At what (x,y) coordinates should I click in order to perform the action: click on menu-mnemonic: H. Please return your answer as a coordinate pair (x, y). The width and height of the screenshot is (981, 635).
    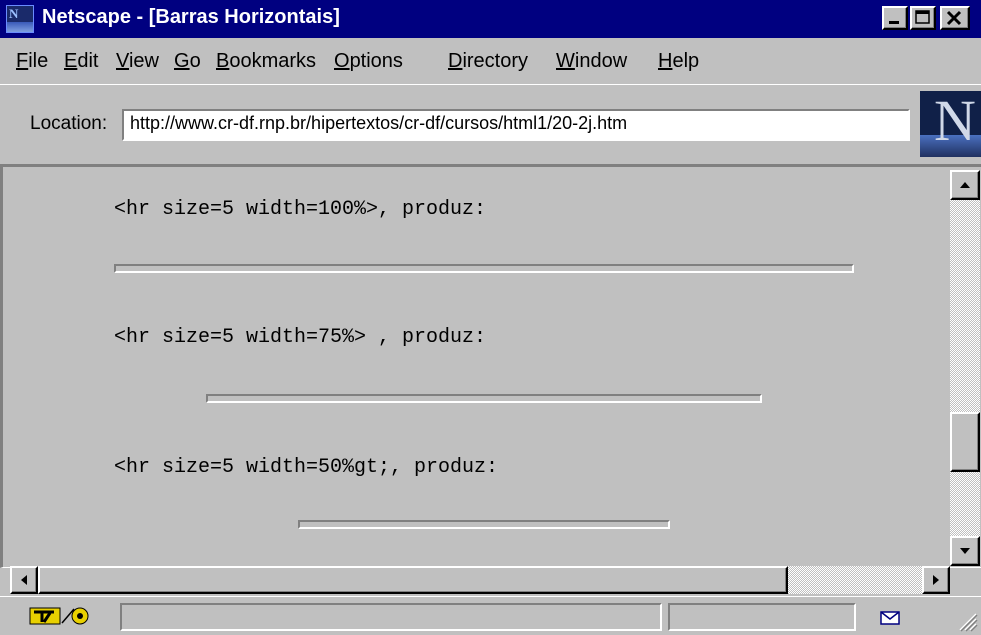
    Looking at the image, I should click on (665, 61).